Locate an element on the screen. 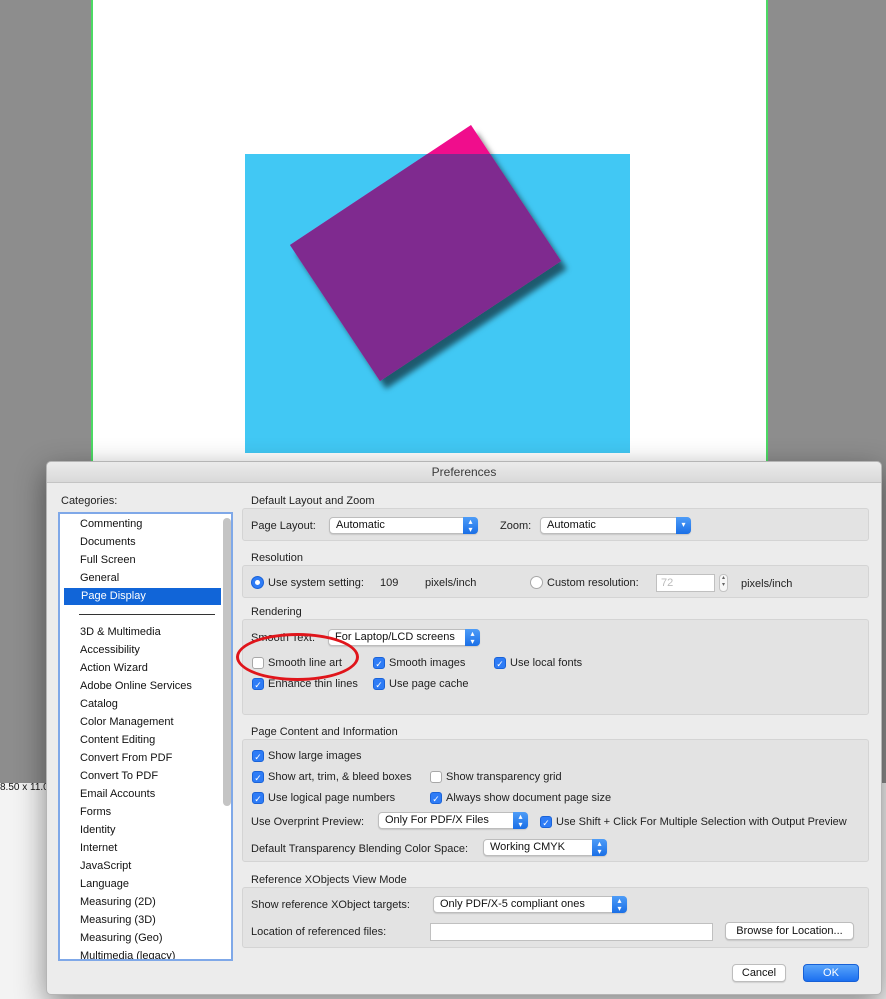  category-language: Language is located at coordinates (140, 884).